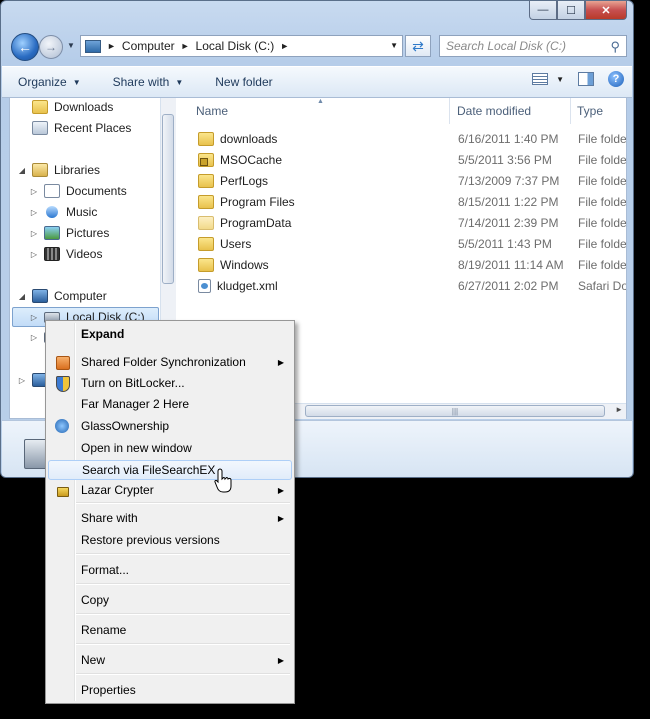  What do you see at coordinates (49, 82) in the screenshot?
I see `organize-button: Organize ▼` at bounding box center [49, 82].